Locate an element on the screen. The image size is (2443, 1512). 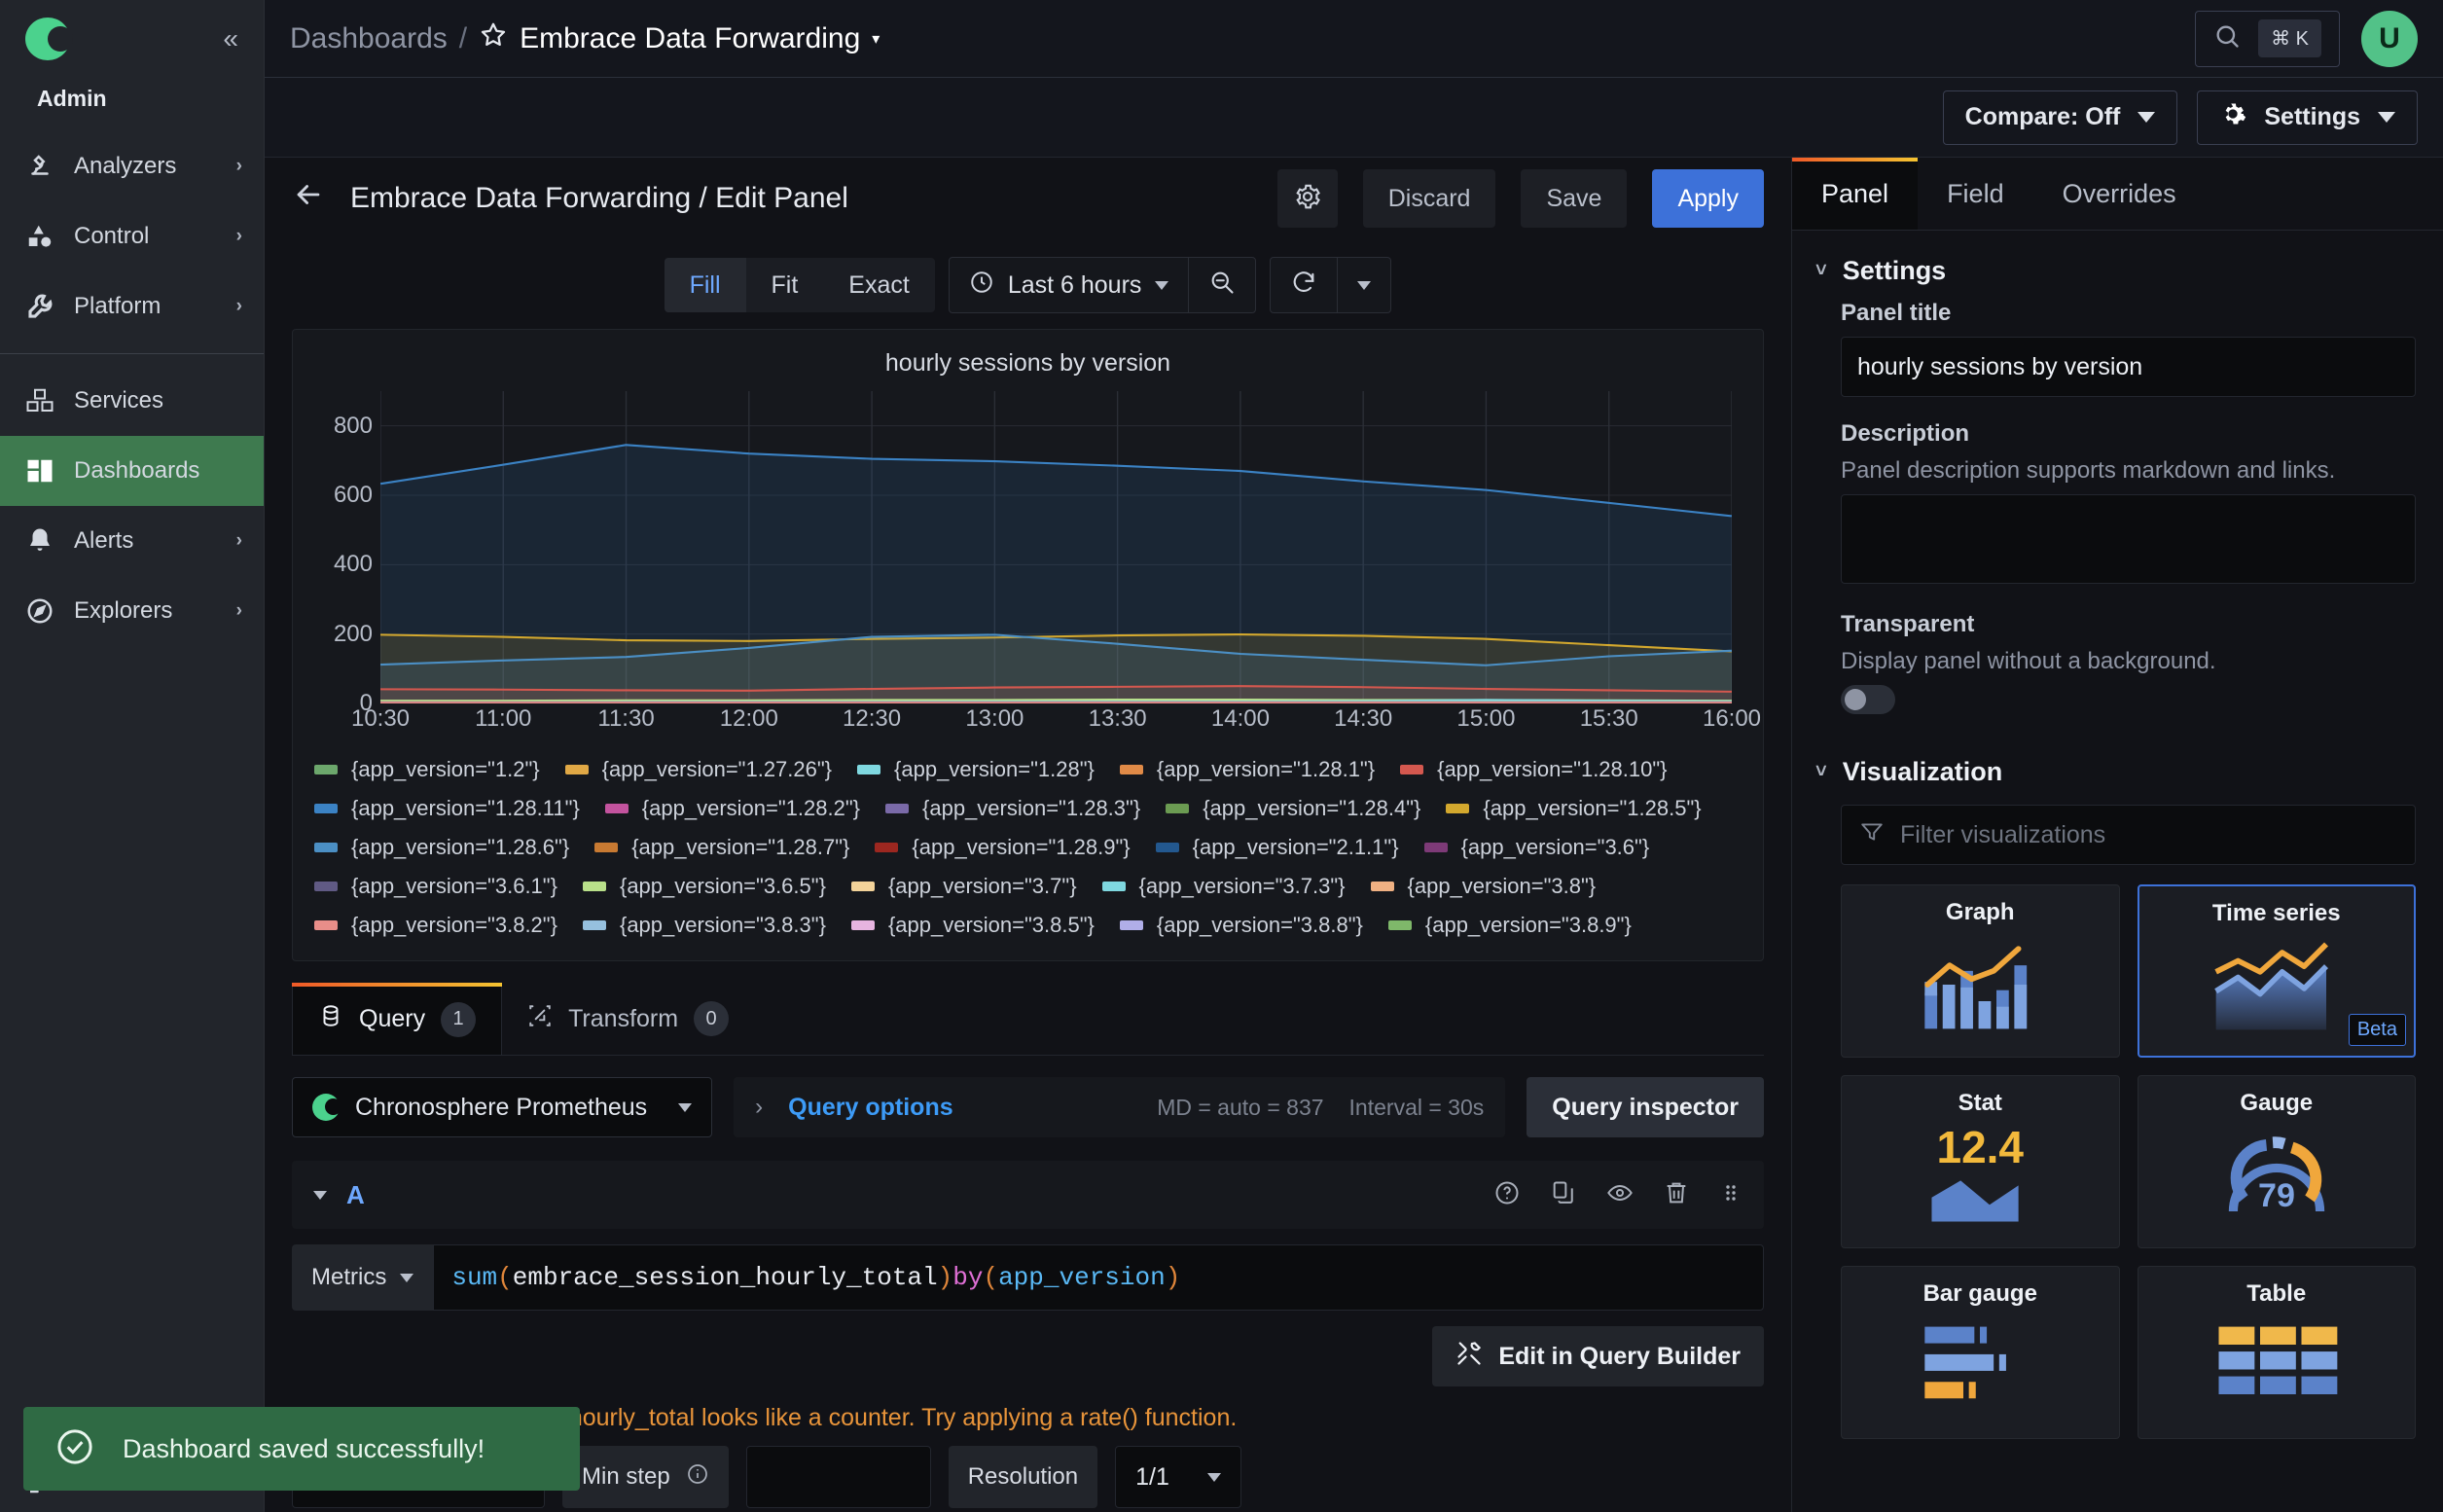
legend-item: {app_version="1.28.10"} is located at coordinates (1534, 769).